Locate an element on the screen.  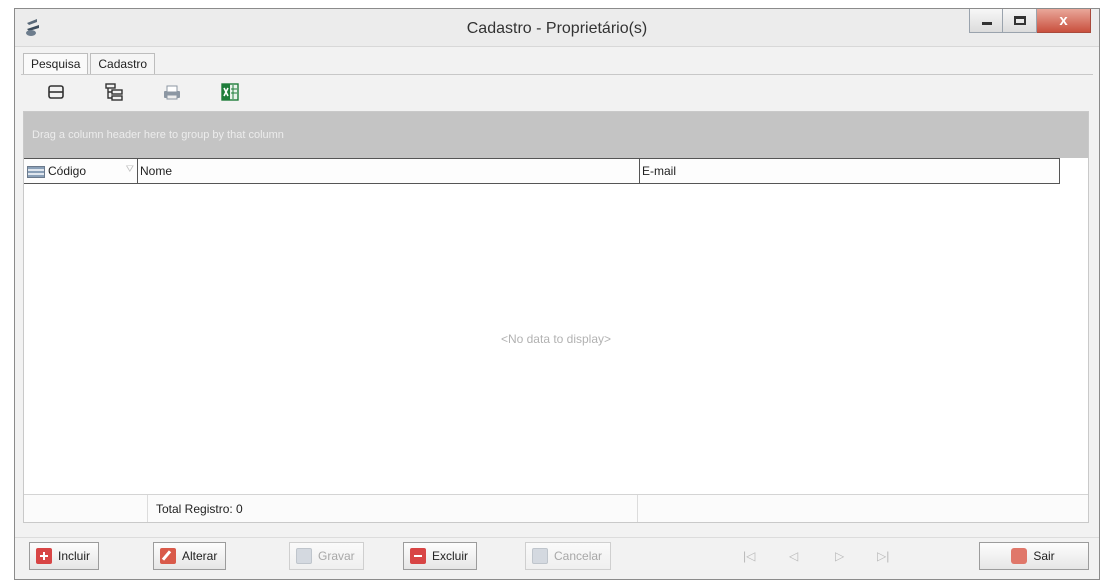
previous-record-icon: ◁ is located at coordinates (793, 556).